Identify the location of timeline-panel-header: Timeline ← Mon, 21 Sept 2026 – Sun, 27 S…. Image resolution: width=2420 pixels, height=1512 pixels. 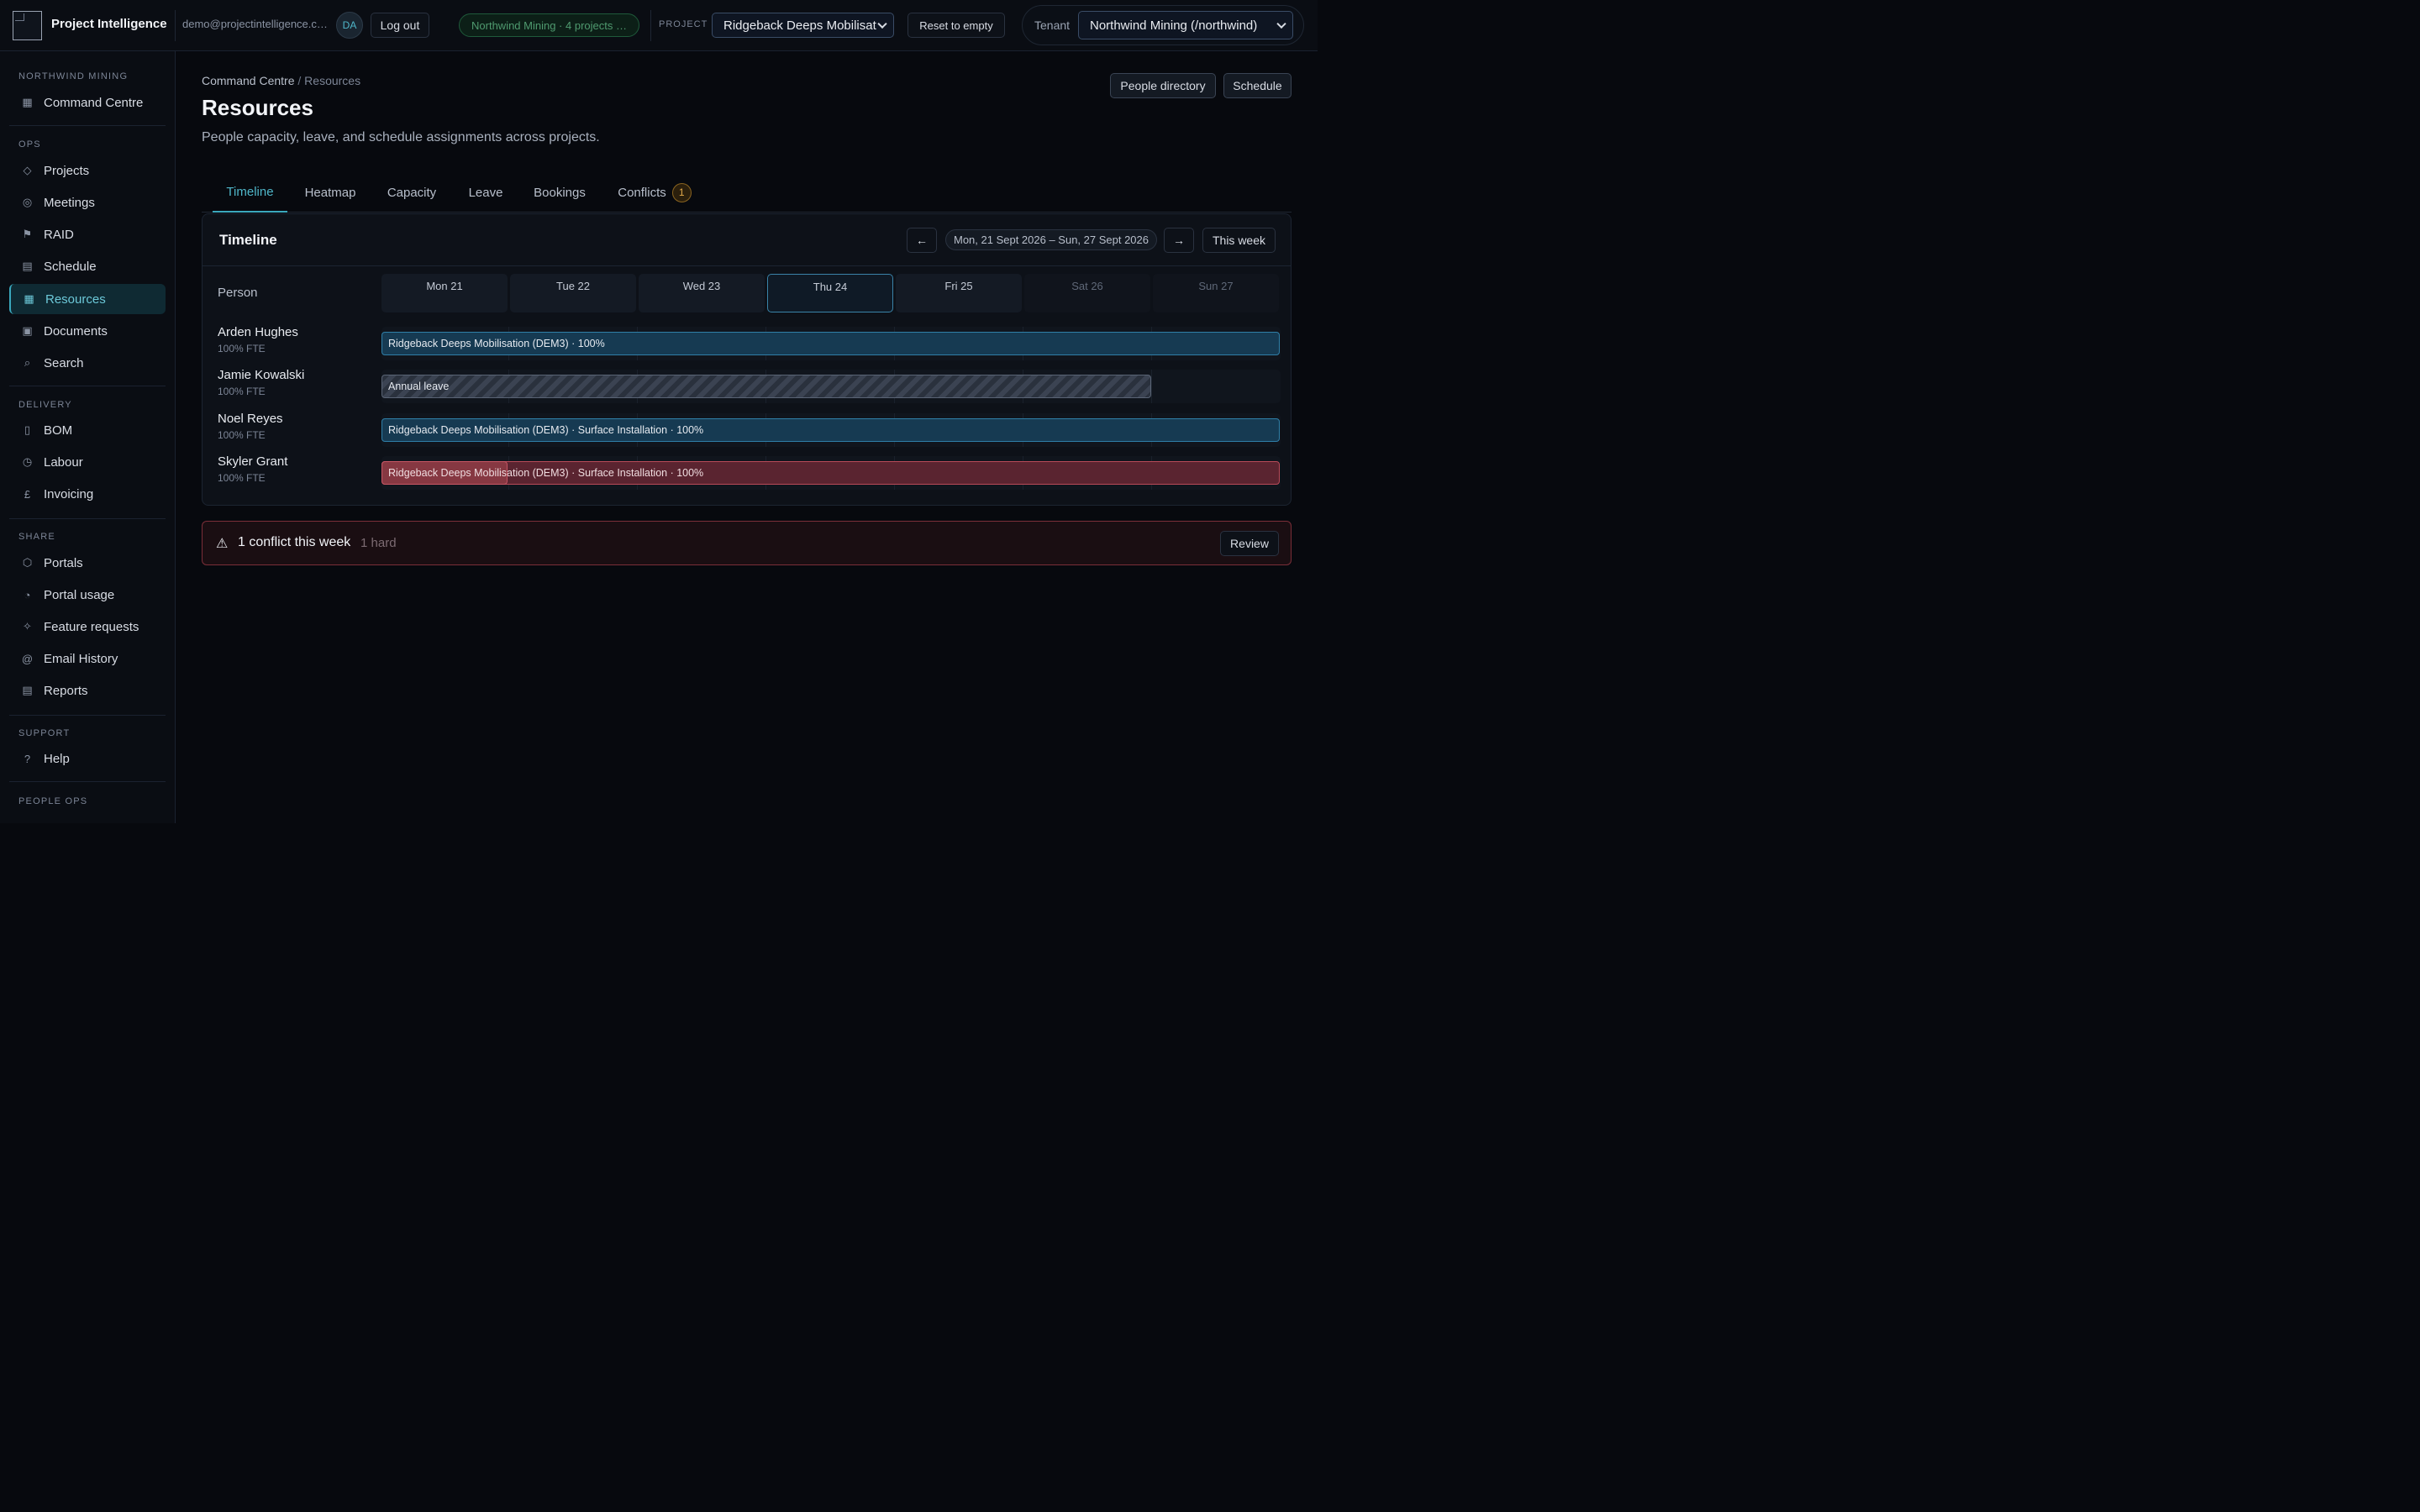
(747, 240).